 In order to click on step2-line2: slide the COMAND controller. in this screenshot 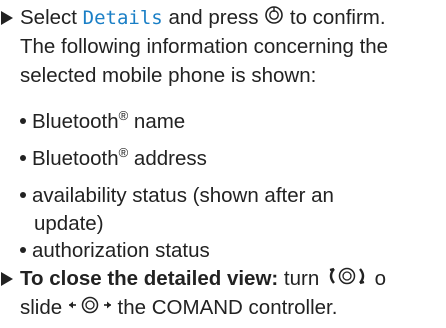, I will do `click(178, 308)`.